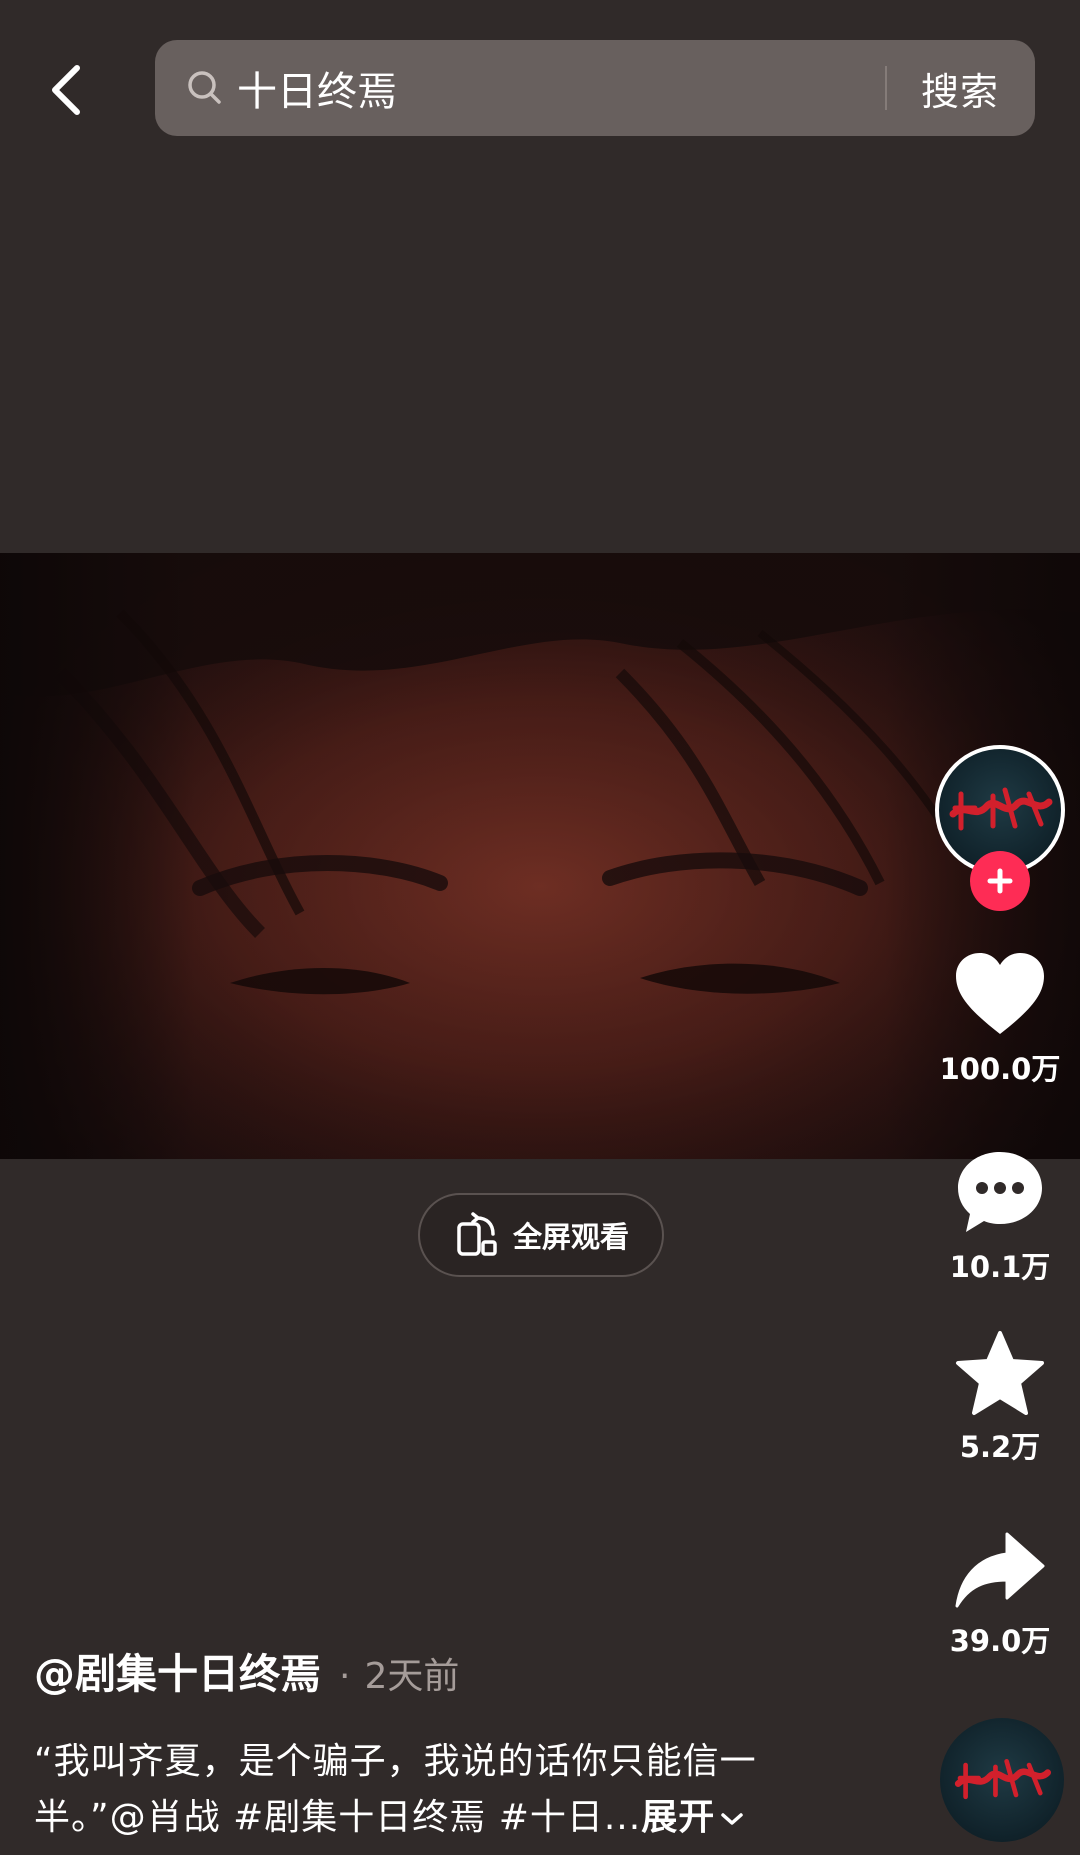 This screenshot has height=1855, width=1080. What do you see at coordinates (177, 1670) in the screenshot?
I see `author-name: @剧集十日终焉` at bounding box center [177, 1670].